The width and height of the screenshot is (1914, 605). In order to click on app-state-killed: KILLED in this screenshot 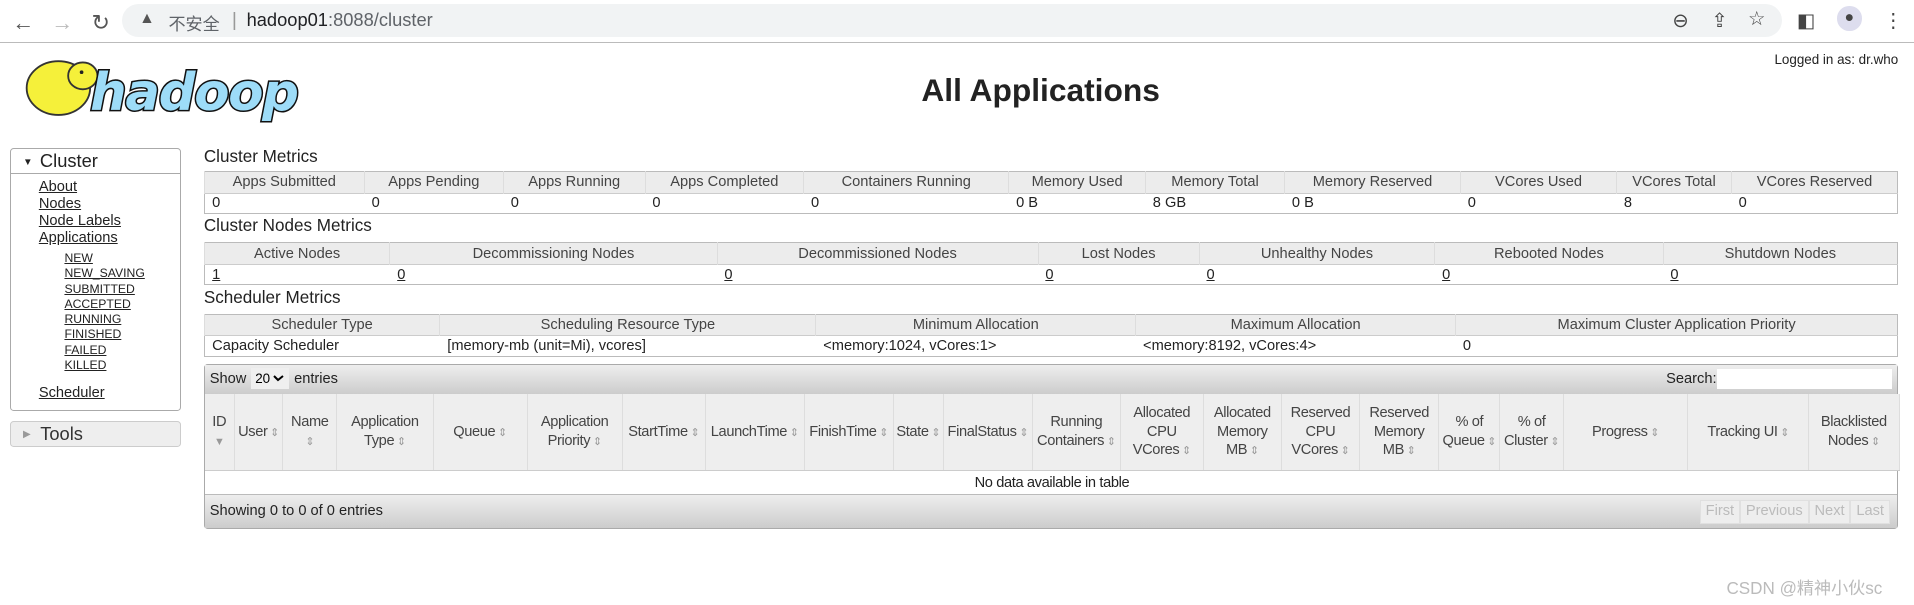, I will do `click(121, 365)`.